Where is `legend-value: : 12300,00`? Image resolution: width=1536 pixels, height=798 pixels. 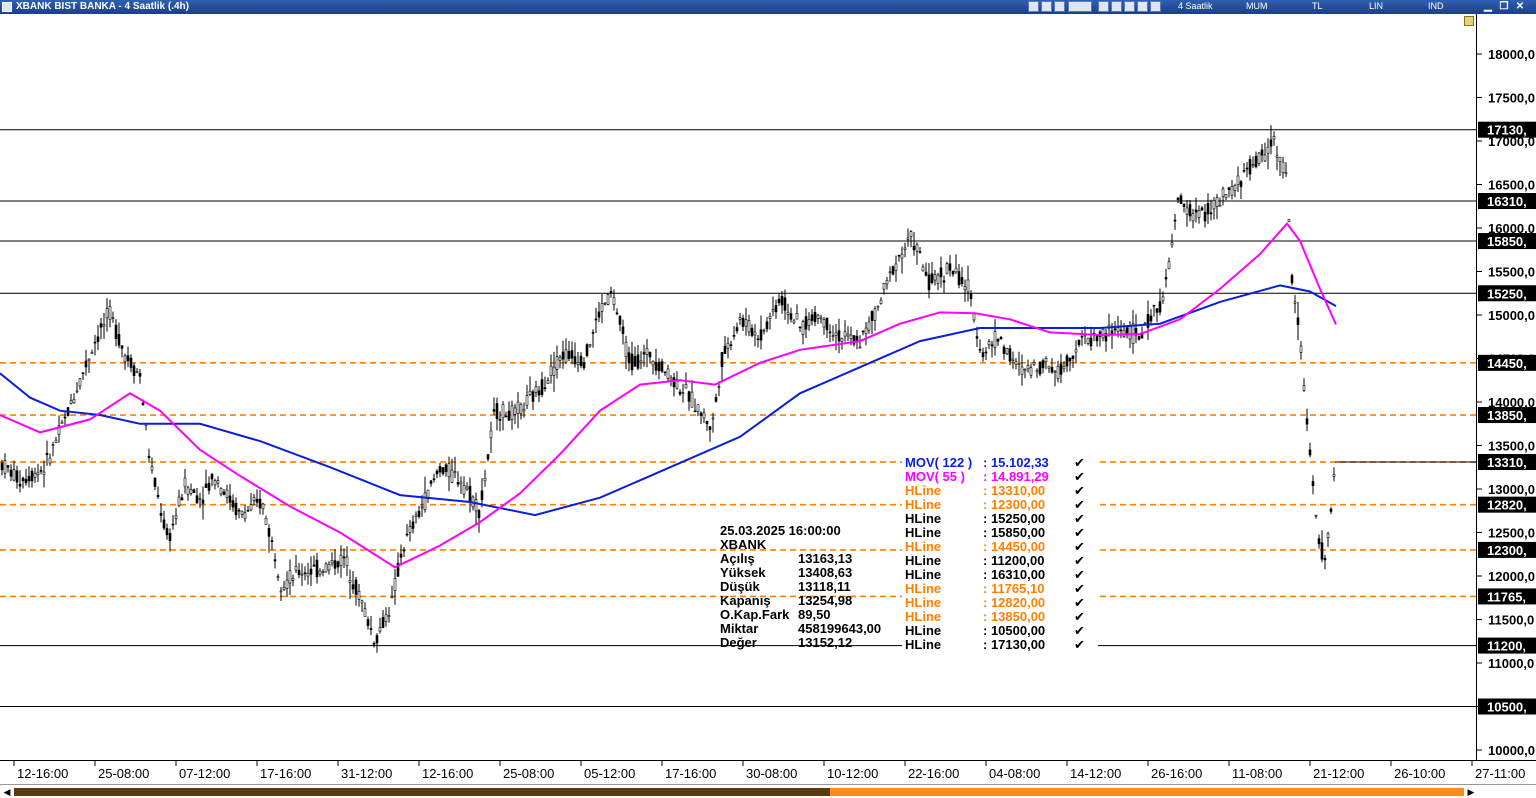
legend-value: : 12300,00 is located at coordinates (1014, 504).